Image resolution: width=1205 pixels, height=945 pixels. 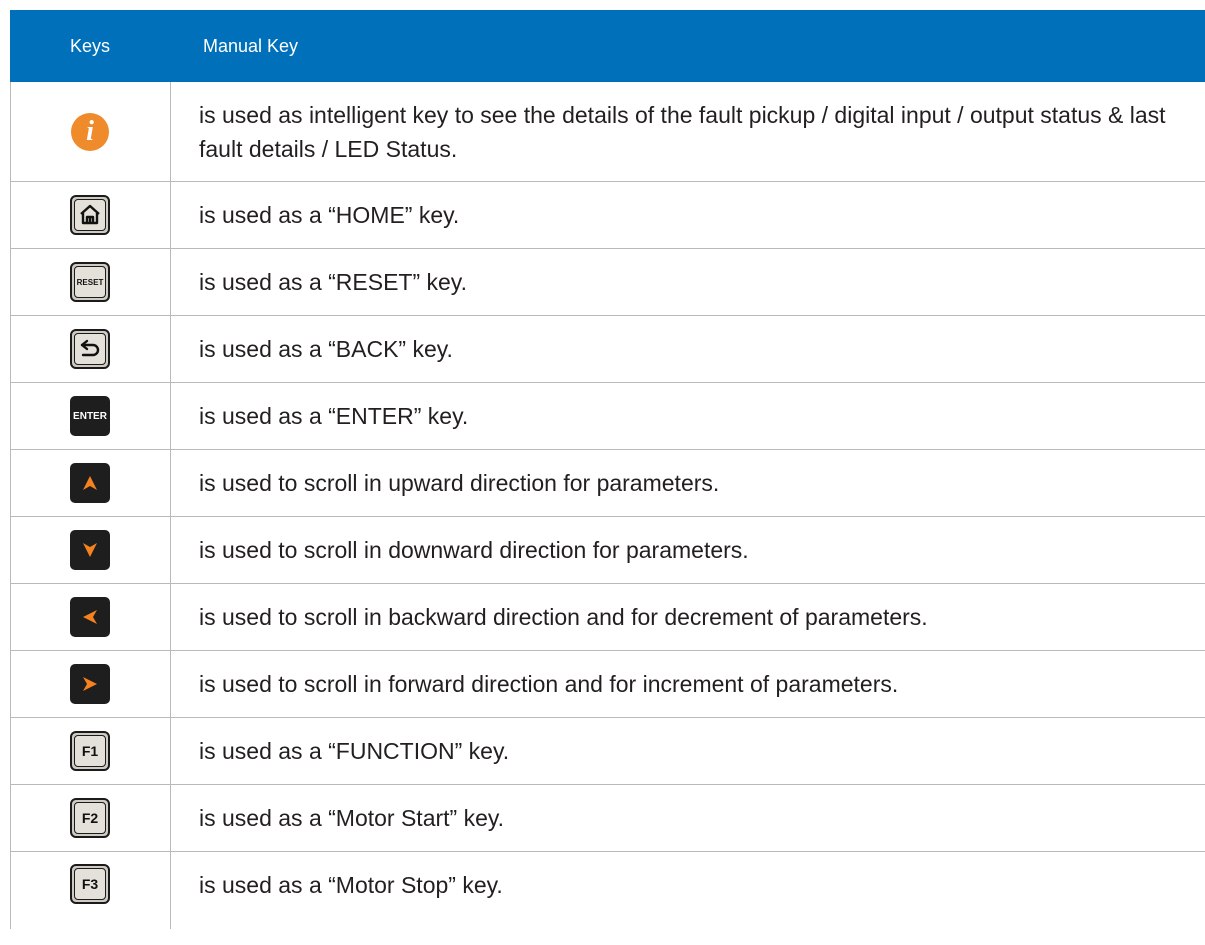 What do you see at coordinates (333, 282) in the screenshot?
I see `key-description: is used as a “RESET” key.` at bounding box center [333, 282].